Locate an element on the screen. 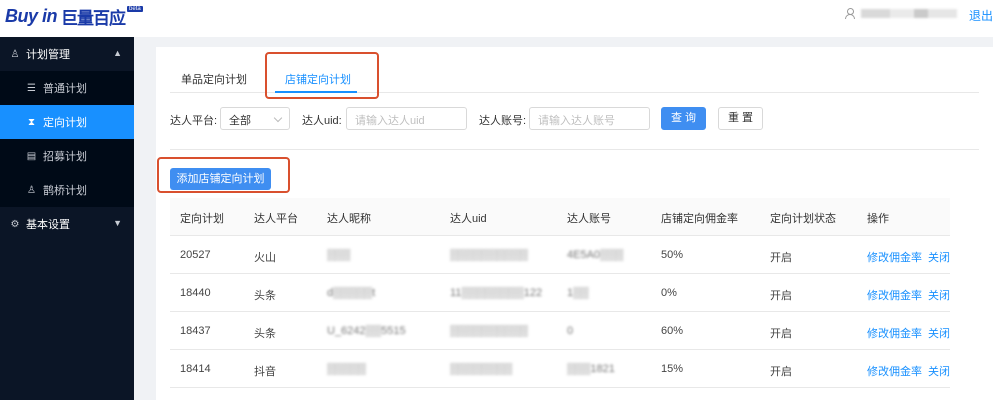  search-button: 查 询 is located at coordinates (683, 118).